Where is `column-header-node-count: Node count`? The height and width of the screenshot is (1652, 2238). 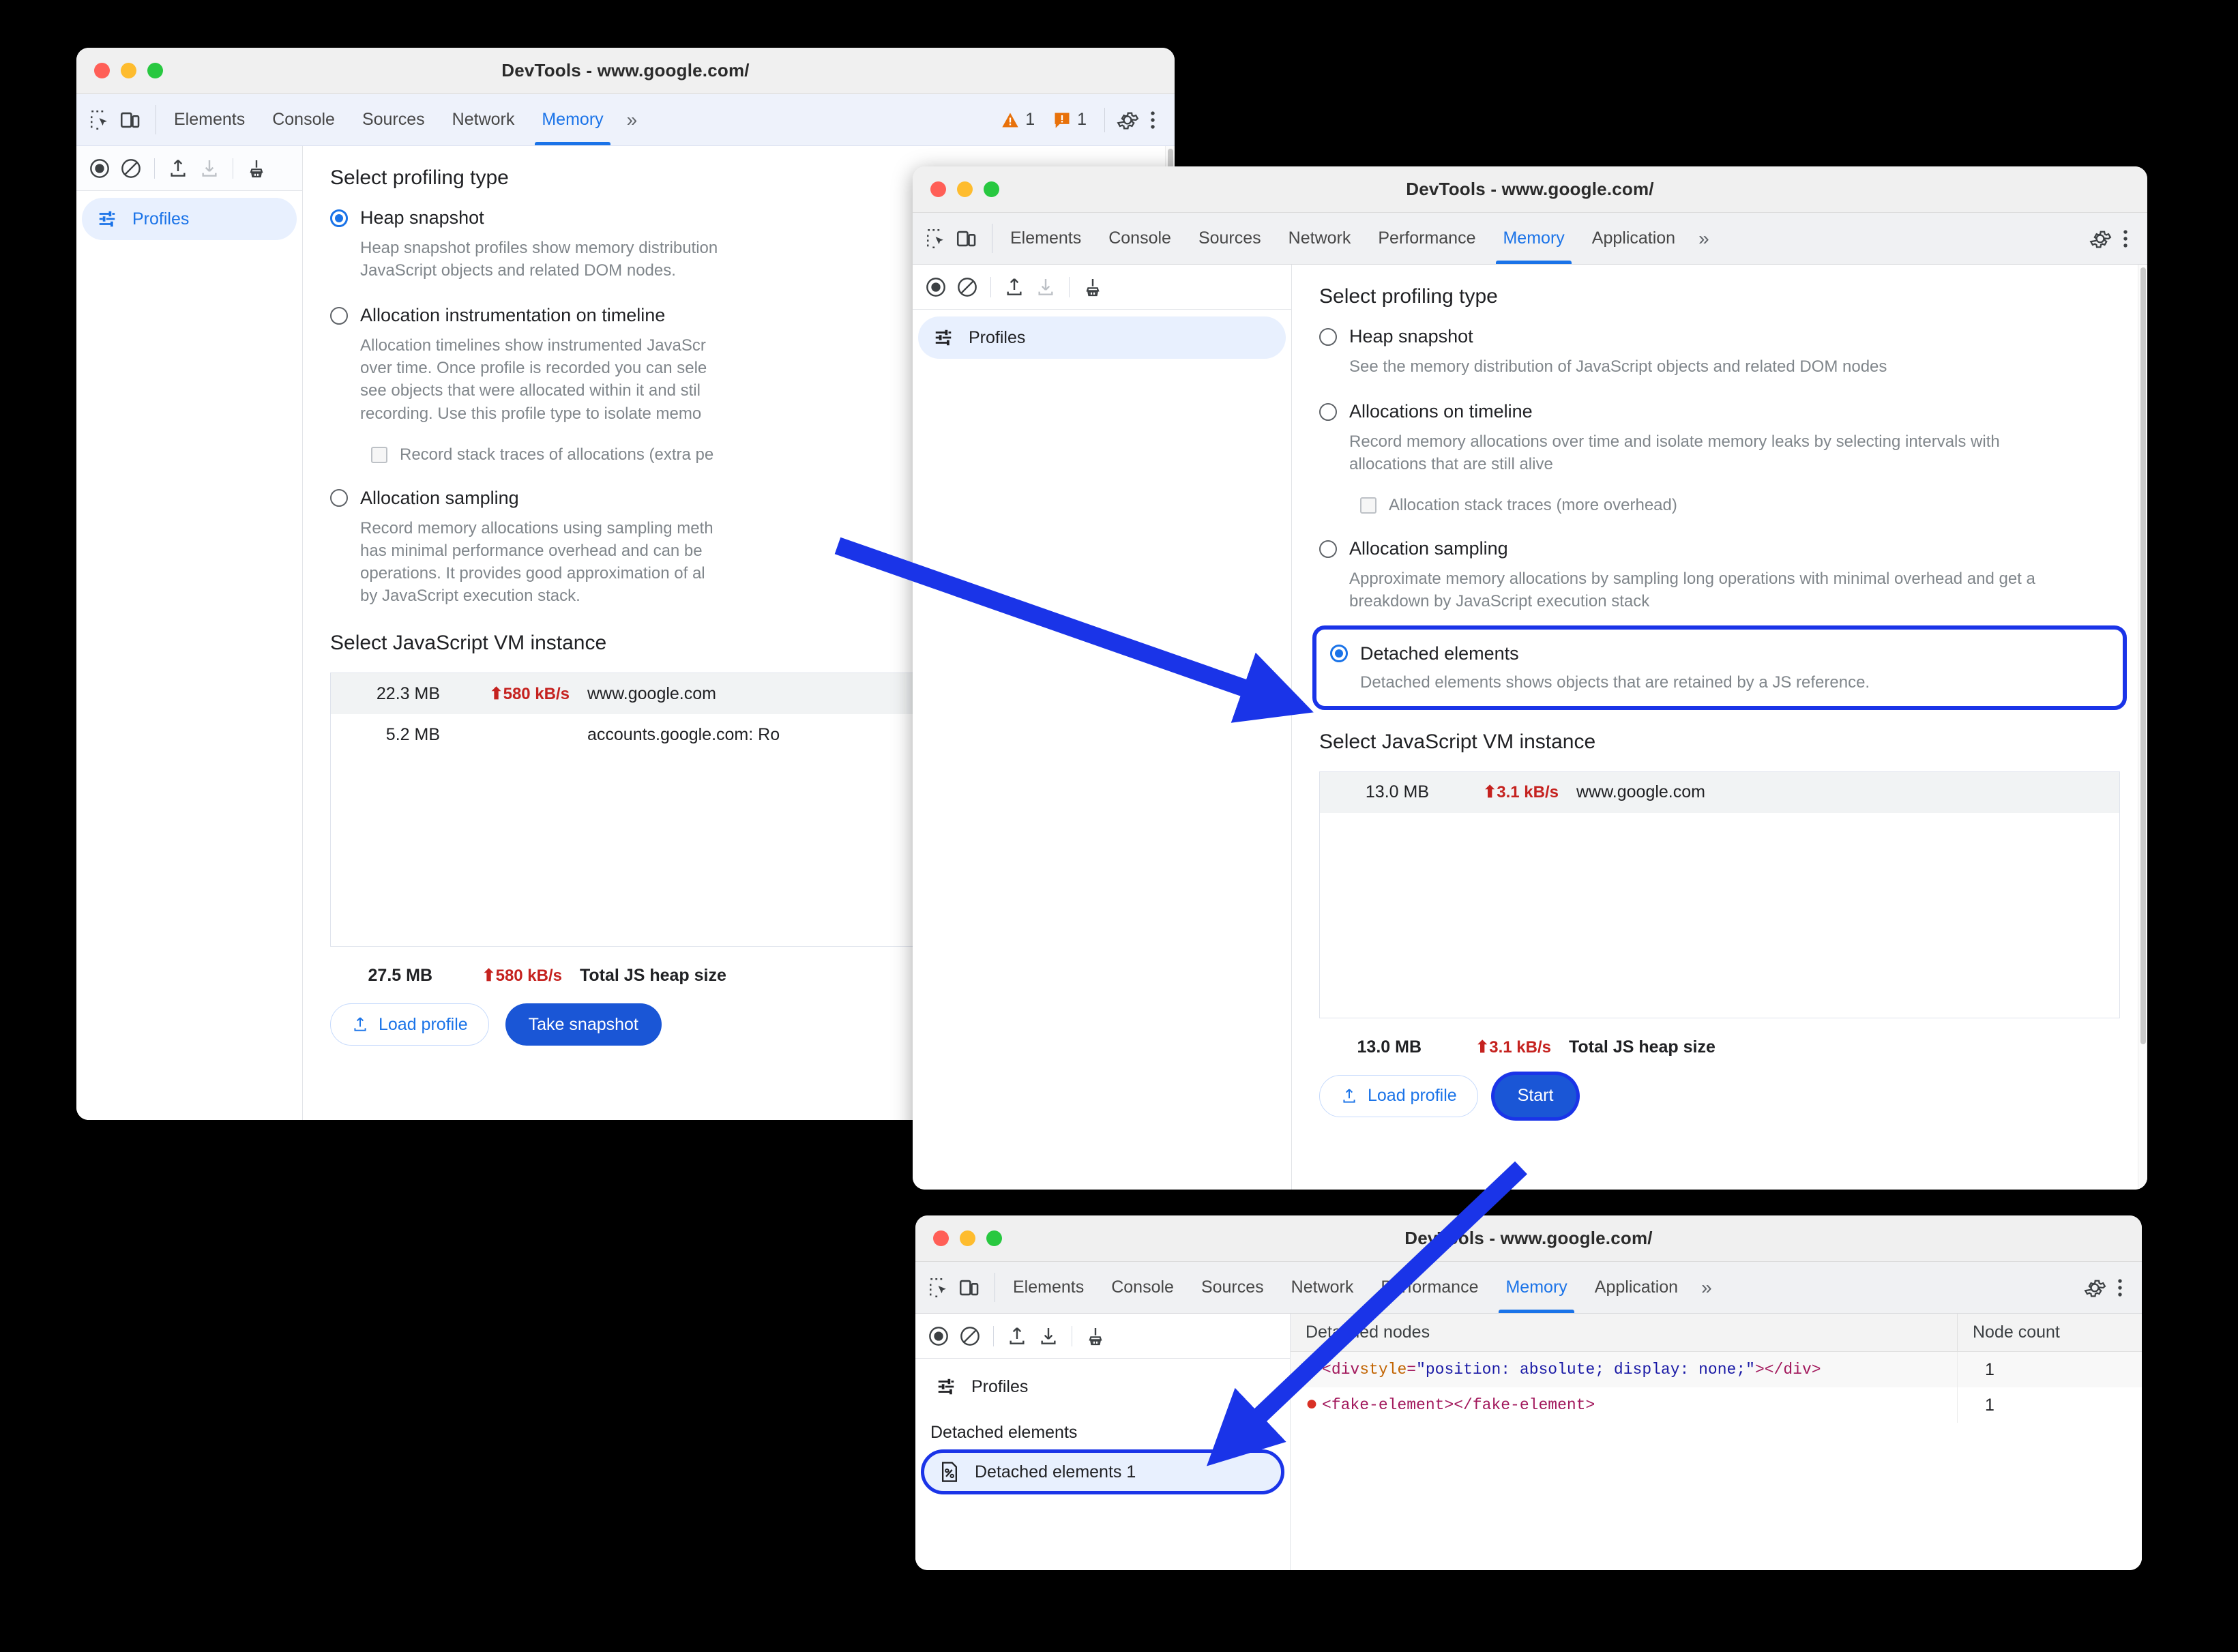
column-header-node-count: Node count is located at coordinates (2050, 1332).